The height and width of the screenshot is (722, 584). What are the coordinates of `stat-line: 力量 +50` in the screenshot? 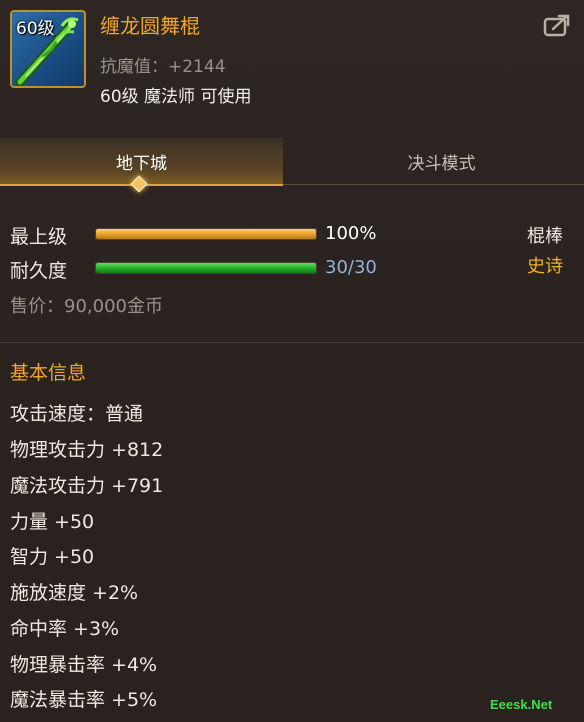 It's located at (52, 522).